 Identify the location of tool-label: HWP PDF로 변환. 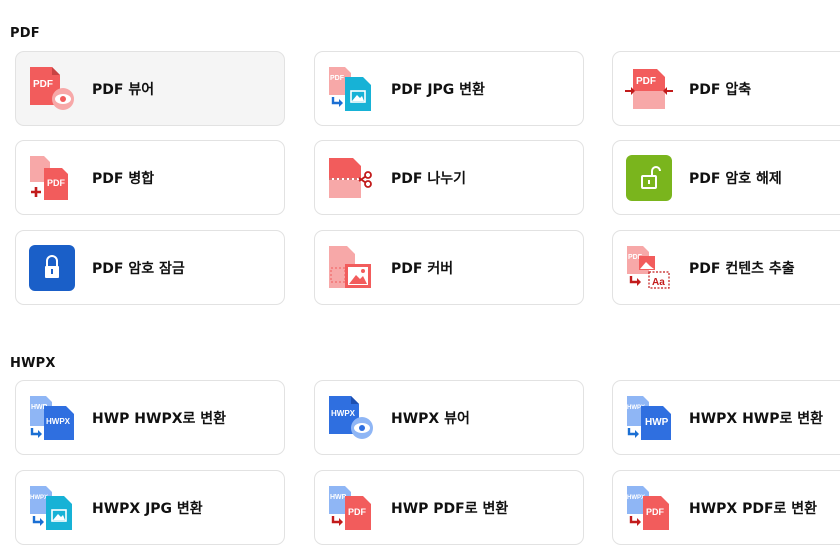
(450, 508).